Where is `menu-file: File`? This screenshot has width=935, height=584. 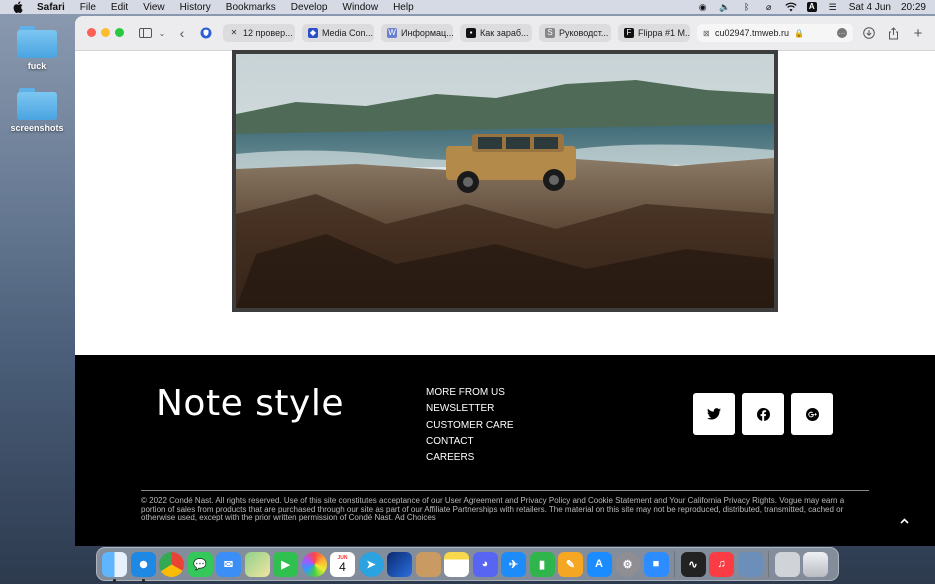
menu-file: File is located at coordinates (88, 7).